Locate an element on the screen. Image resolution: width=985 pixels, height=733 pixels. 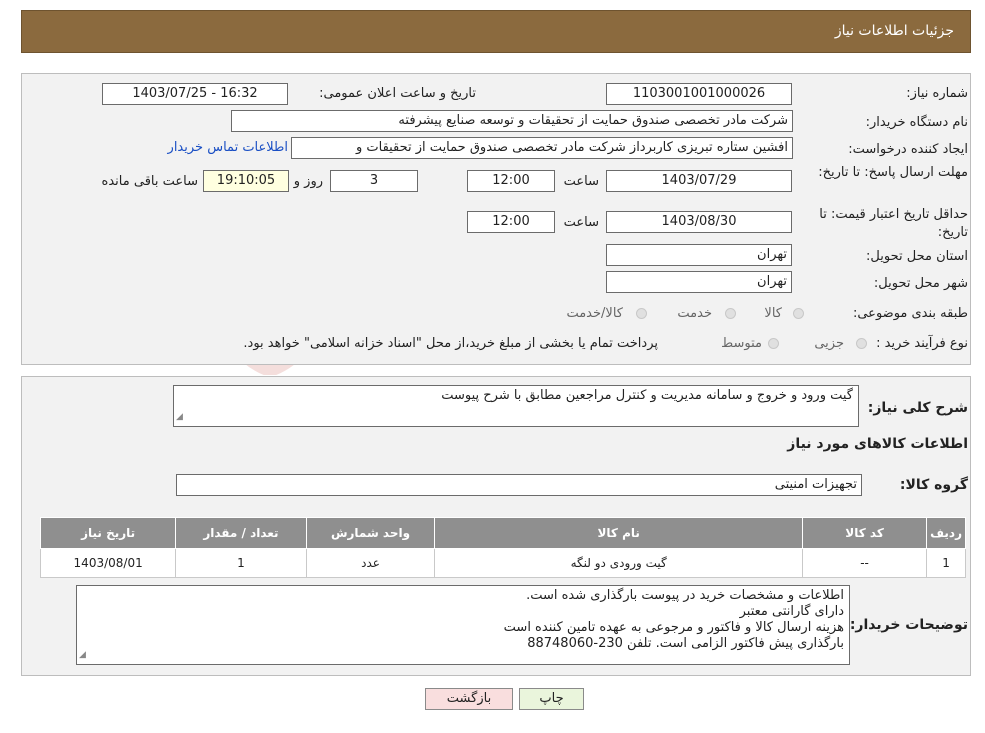
days-label: روز و is located at coordinates (308, 181).